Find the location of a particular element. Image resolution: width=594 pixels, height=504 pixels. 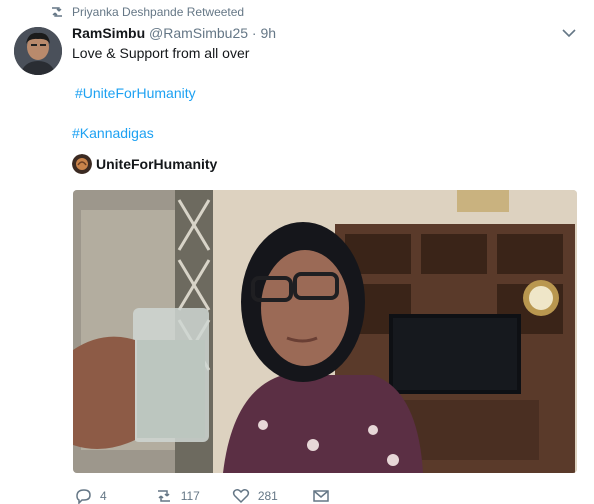

author-name: RamSimbu is located at coordinates (108, 33).